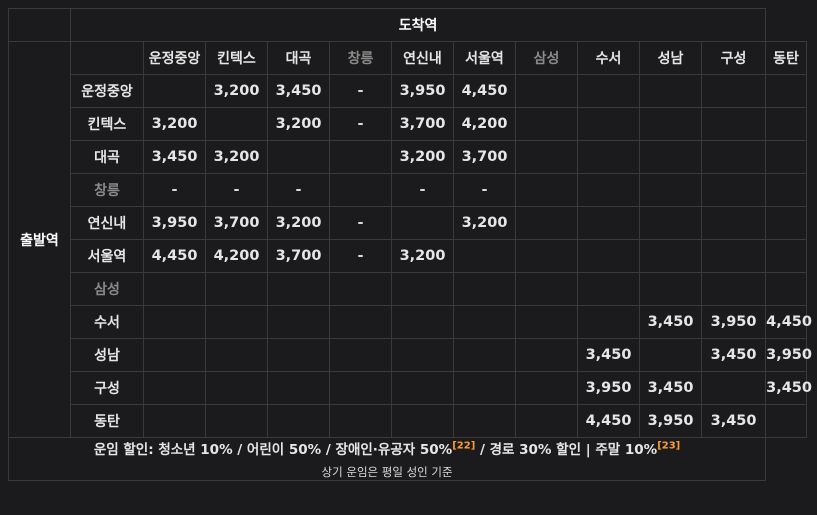 The width and height of the screenshot is (817, 515). What do you see at coordinates (484, 58) in the screenshot?
I see `arrival-station: 서울역` at bounding box center [484, 58].